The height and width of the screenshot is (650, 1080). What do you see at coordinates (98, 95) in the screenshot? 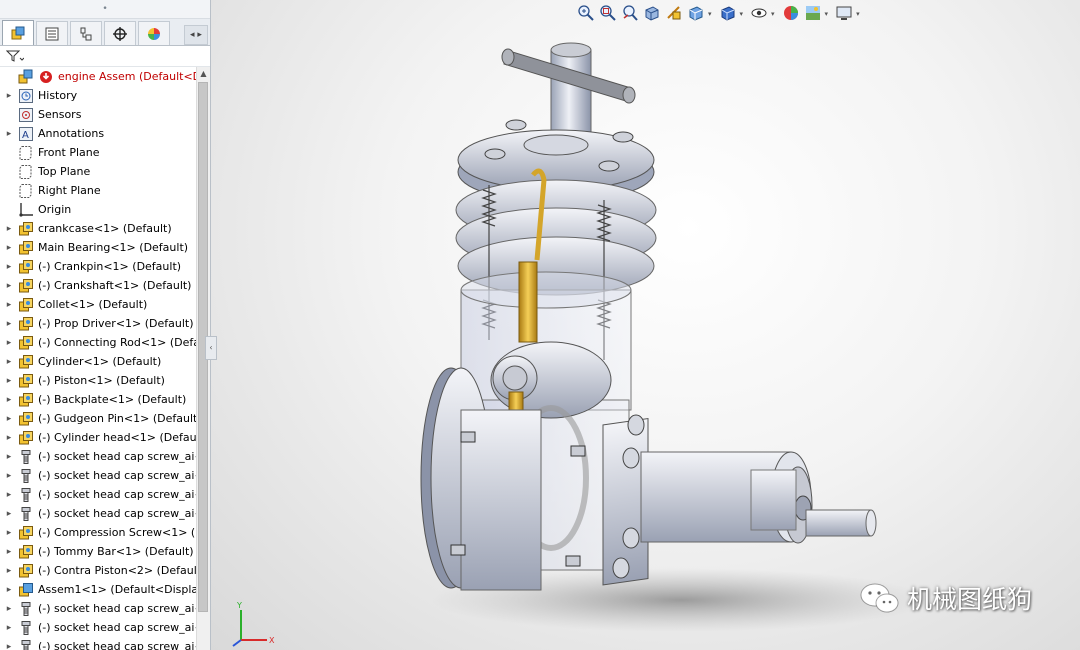
I see `tree-item: ▸ History` at bounding box center [98, 95].